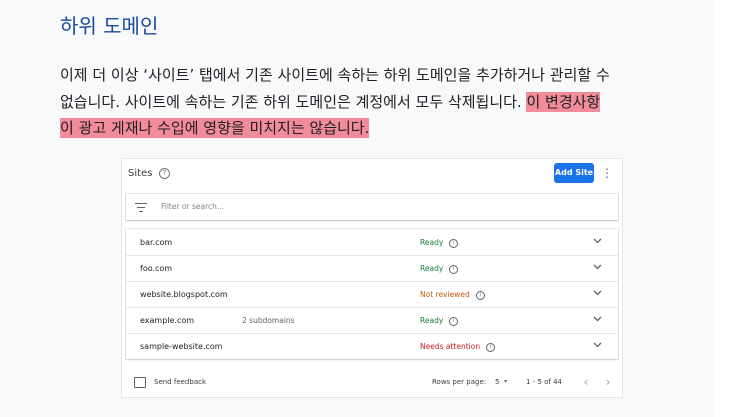 The height and width of the screenshot is (417, 734). Describe the element at coordinates (140, 173) in the screenshot. I see `sites-title: Sites` at that location.